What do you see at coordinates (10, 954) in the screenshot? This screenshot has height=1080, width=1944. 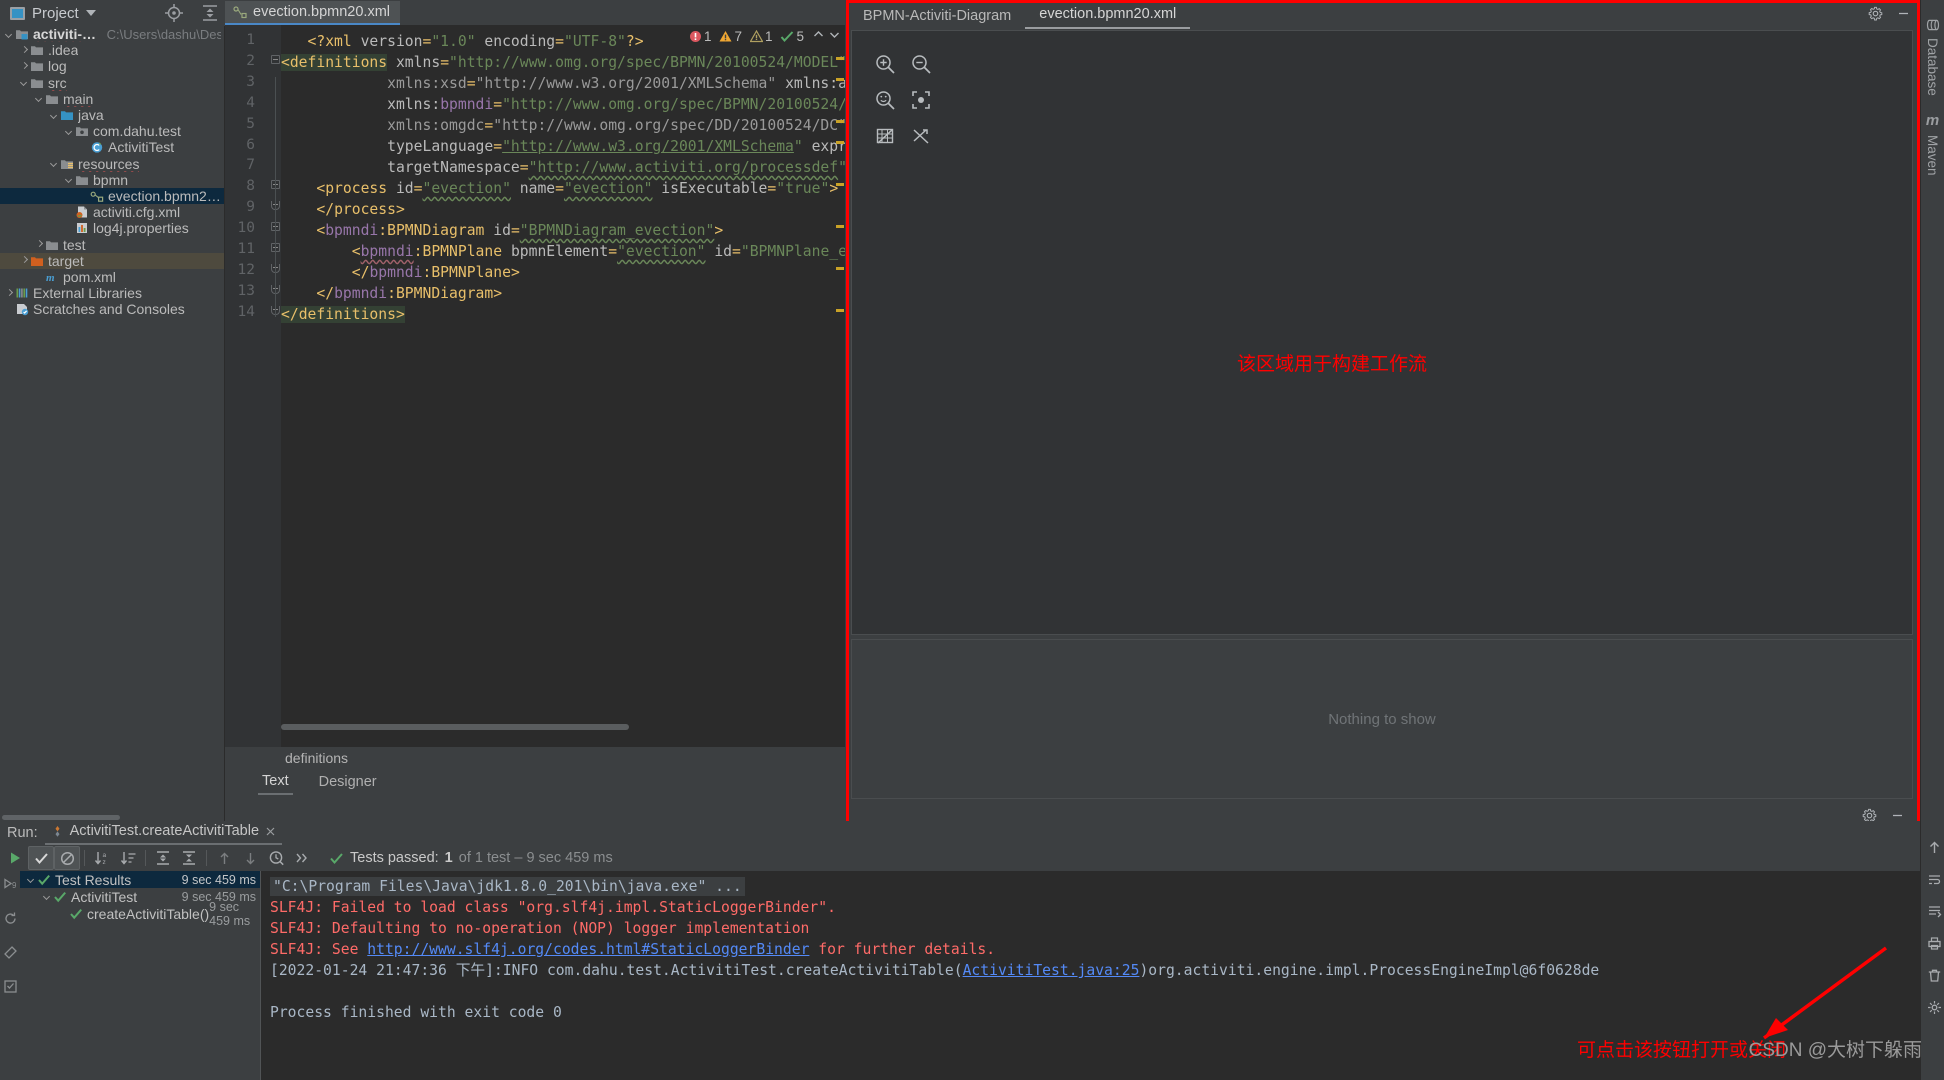 I see `build-icon` at bounding box center [10, 954].